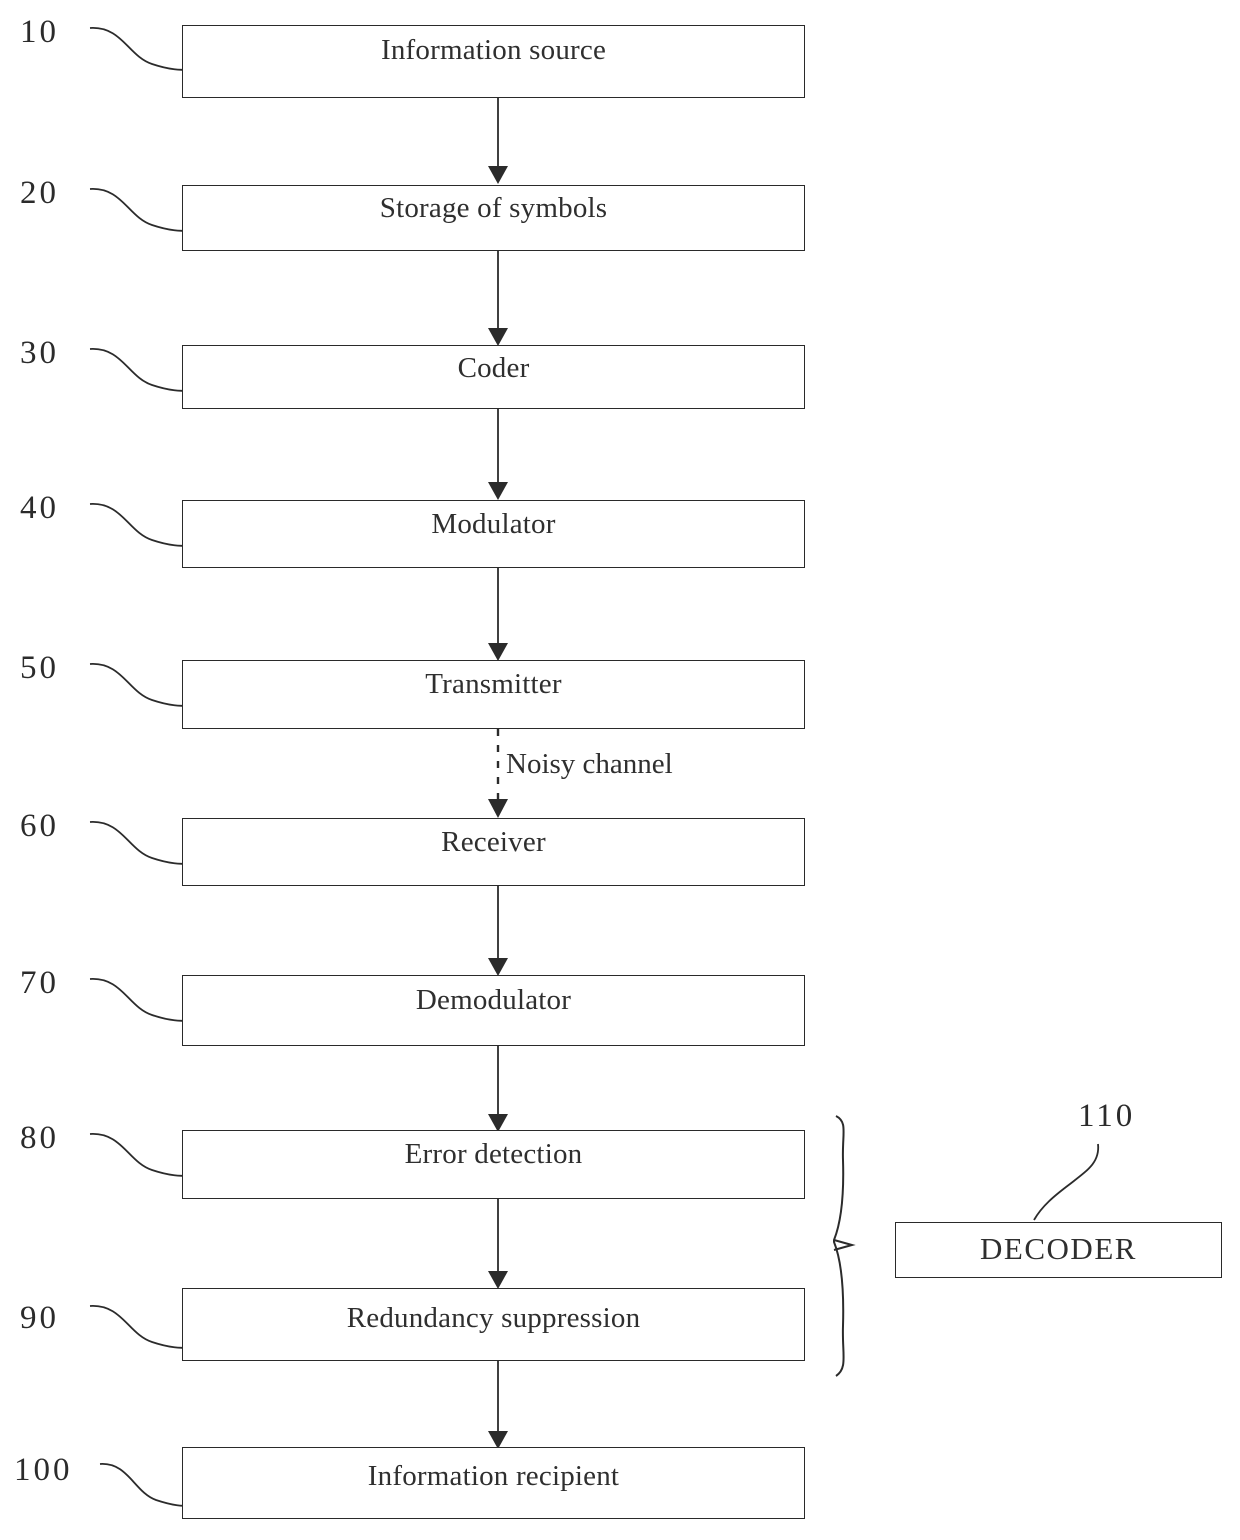 This screenshot has height=1540, width=1240. Describe the element at coordinates (39, 353) in the screenshot. I see `reference-numeral-30: 30` at that location.